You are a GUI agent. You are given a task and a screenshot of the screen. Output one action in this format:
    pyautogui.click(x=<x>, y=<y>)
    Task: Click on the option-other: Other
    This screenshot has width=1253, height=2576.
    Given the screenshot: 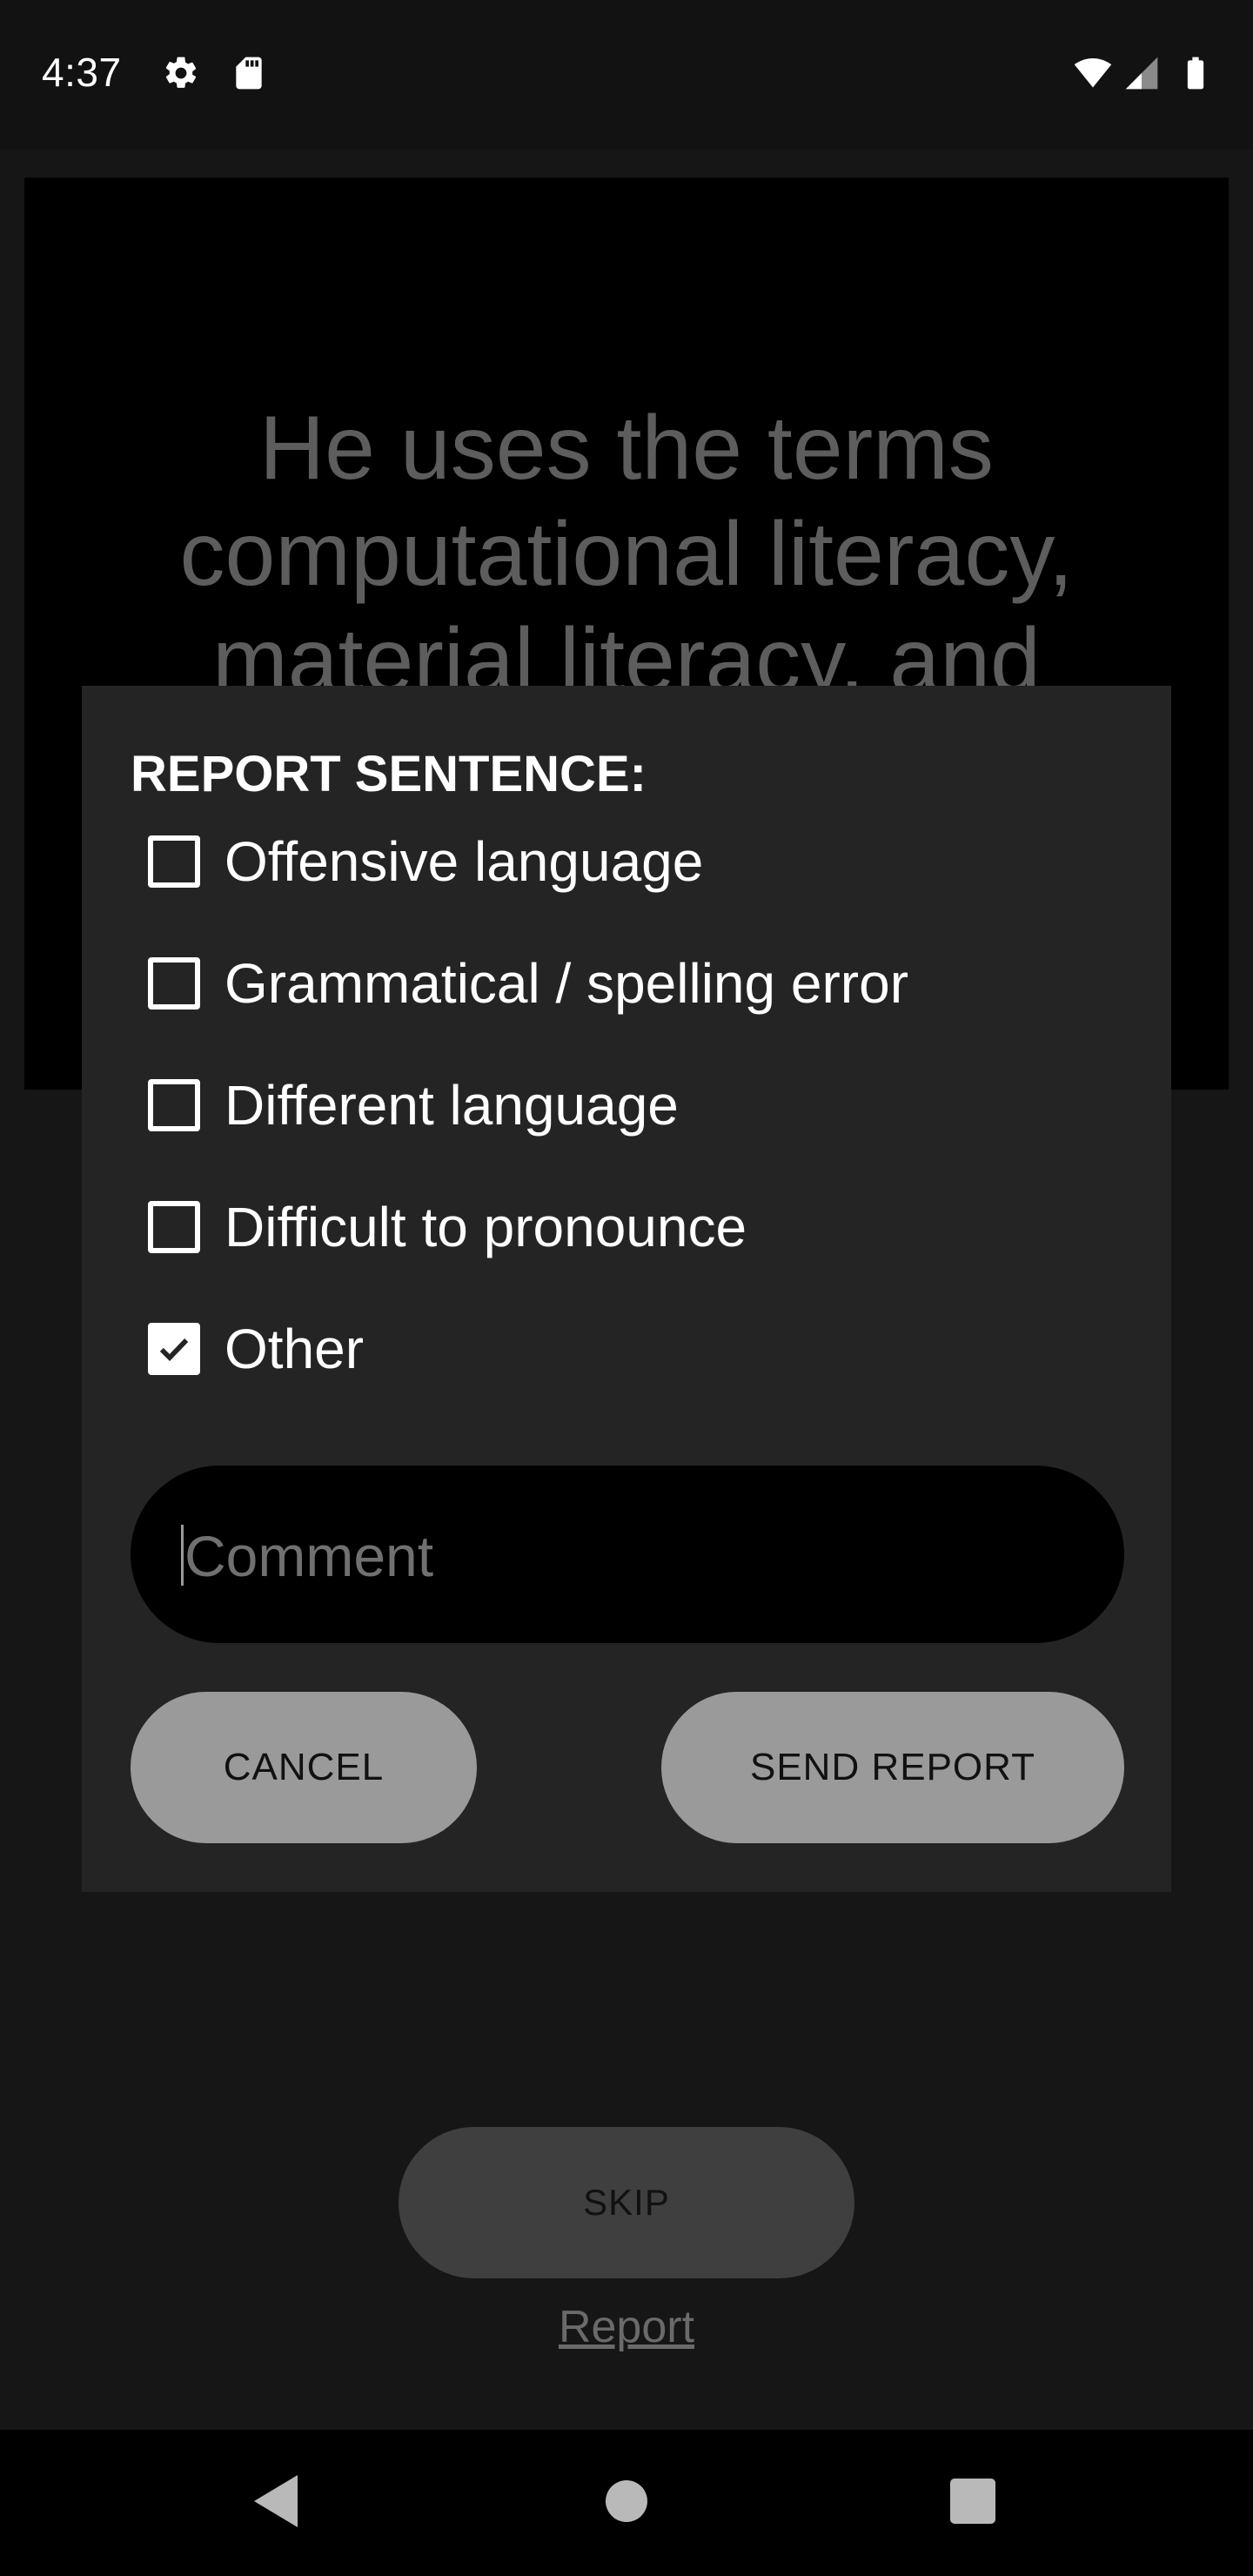 What is the action you would take?
    pyautogui.click(x=626, y=1348)
    